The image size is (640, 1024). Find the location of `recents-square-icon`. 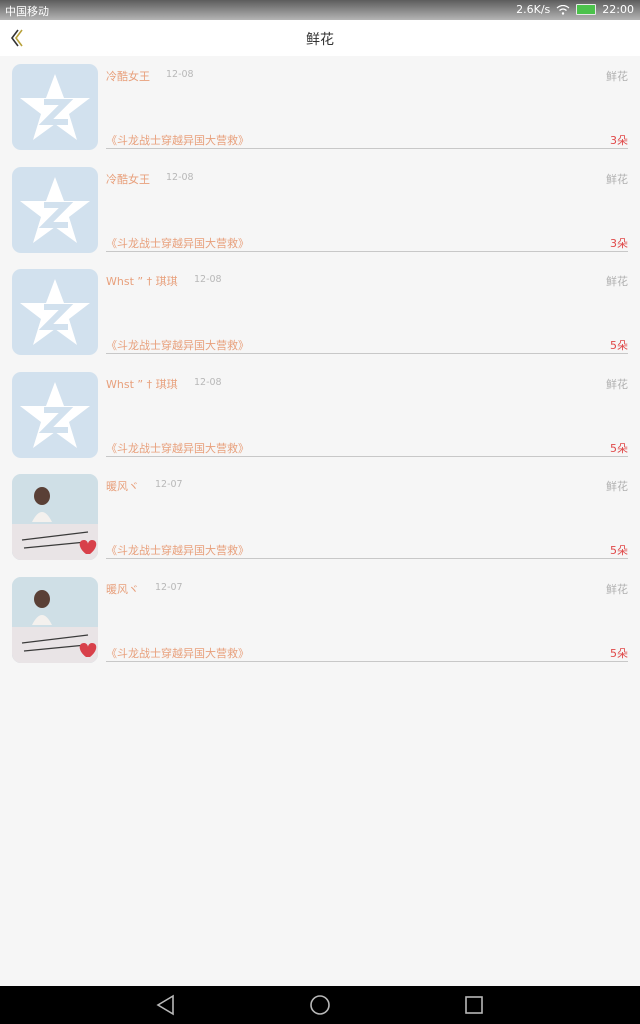

recents-square-icon is located at coordinates (474, 1005).